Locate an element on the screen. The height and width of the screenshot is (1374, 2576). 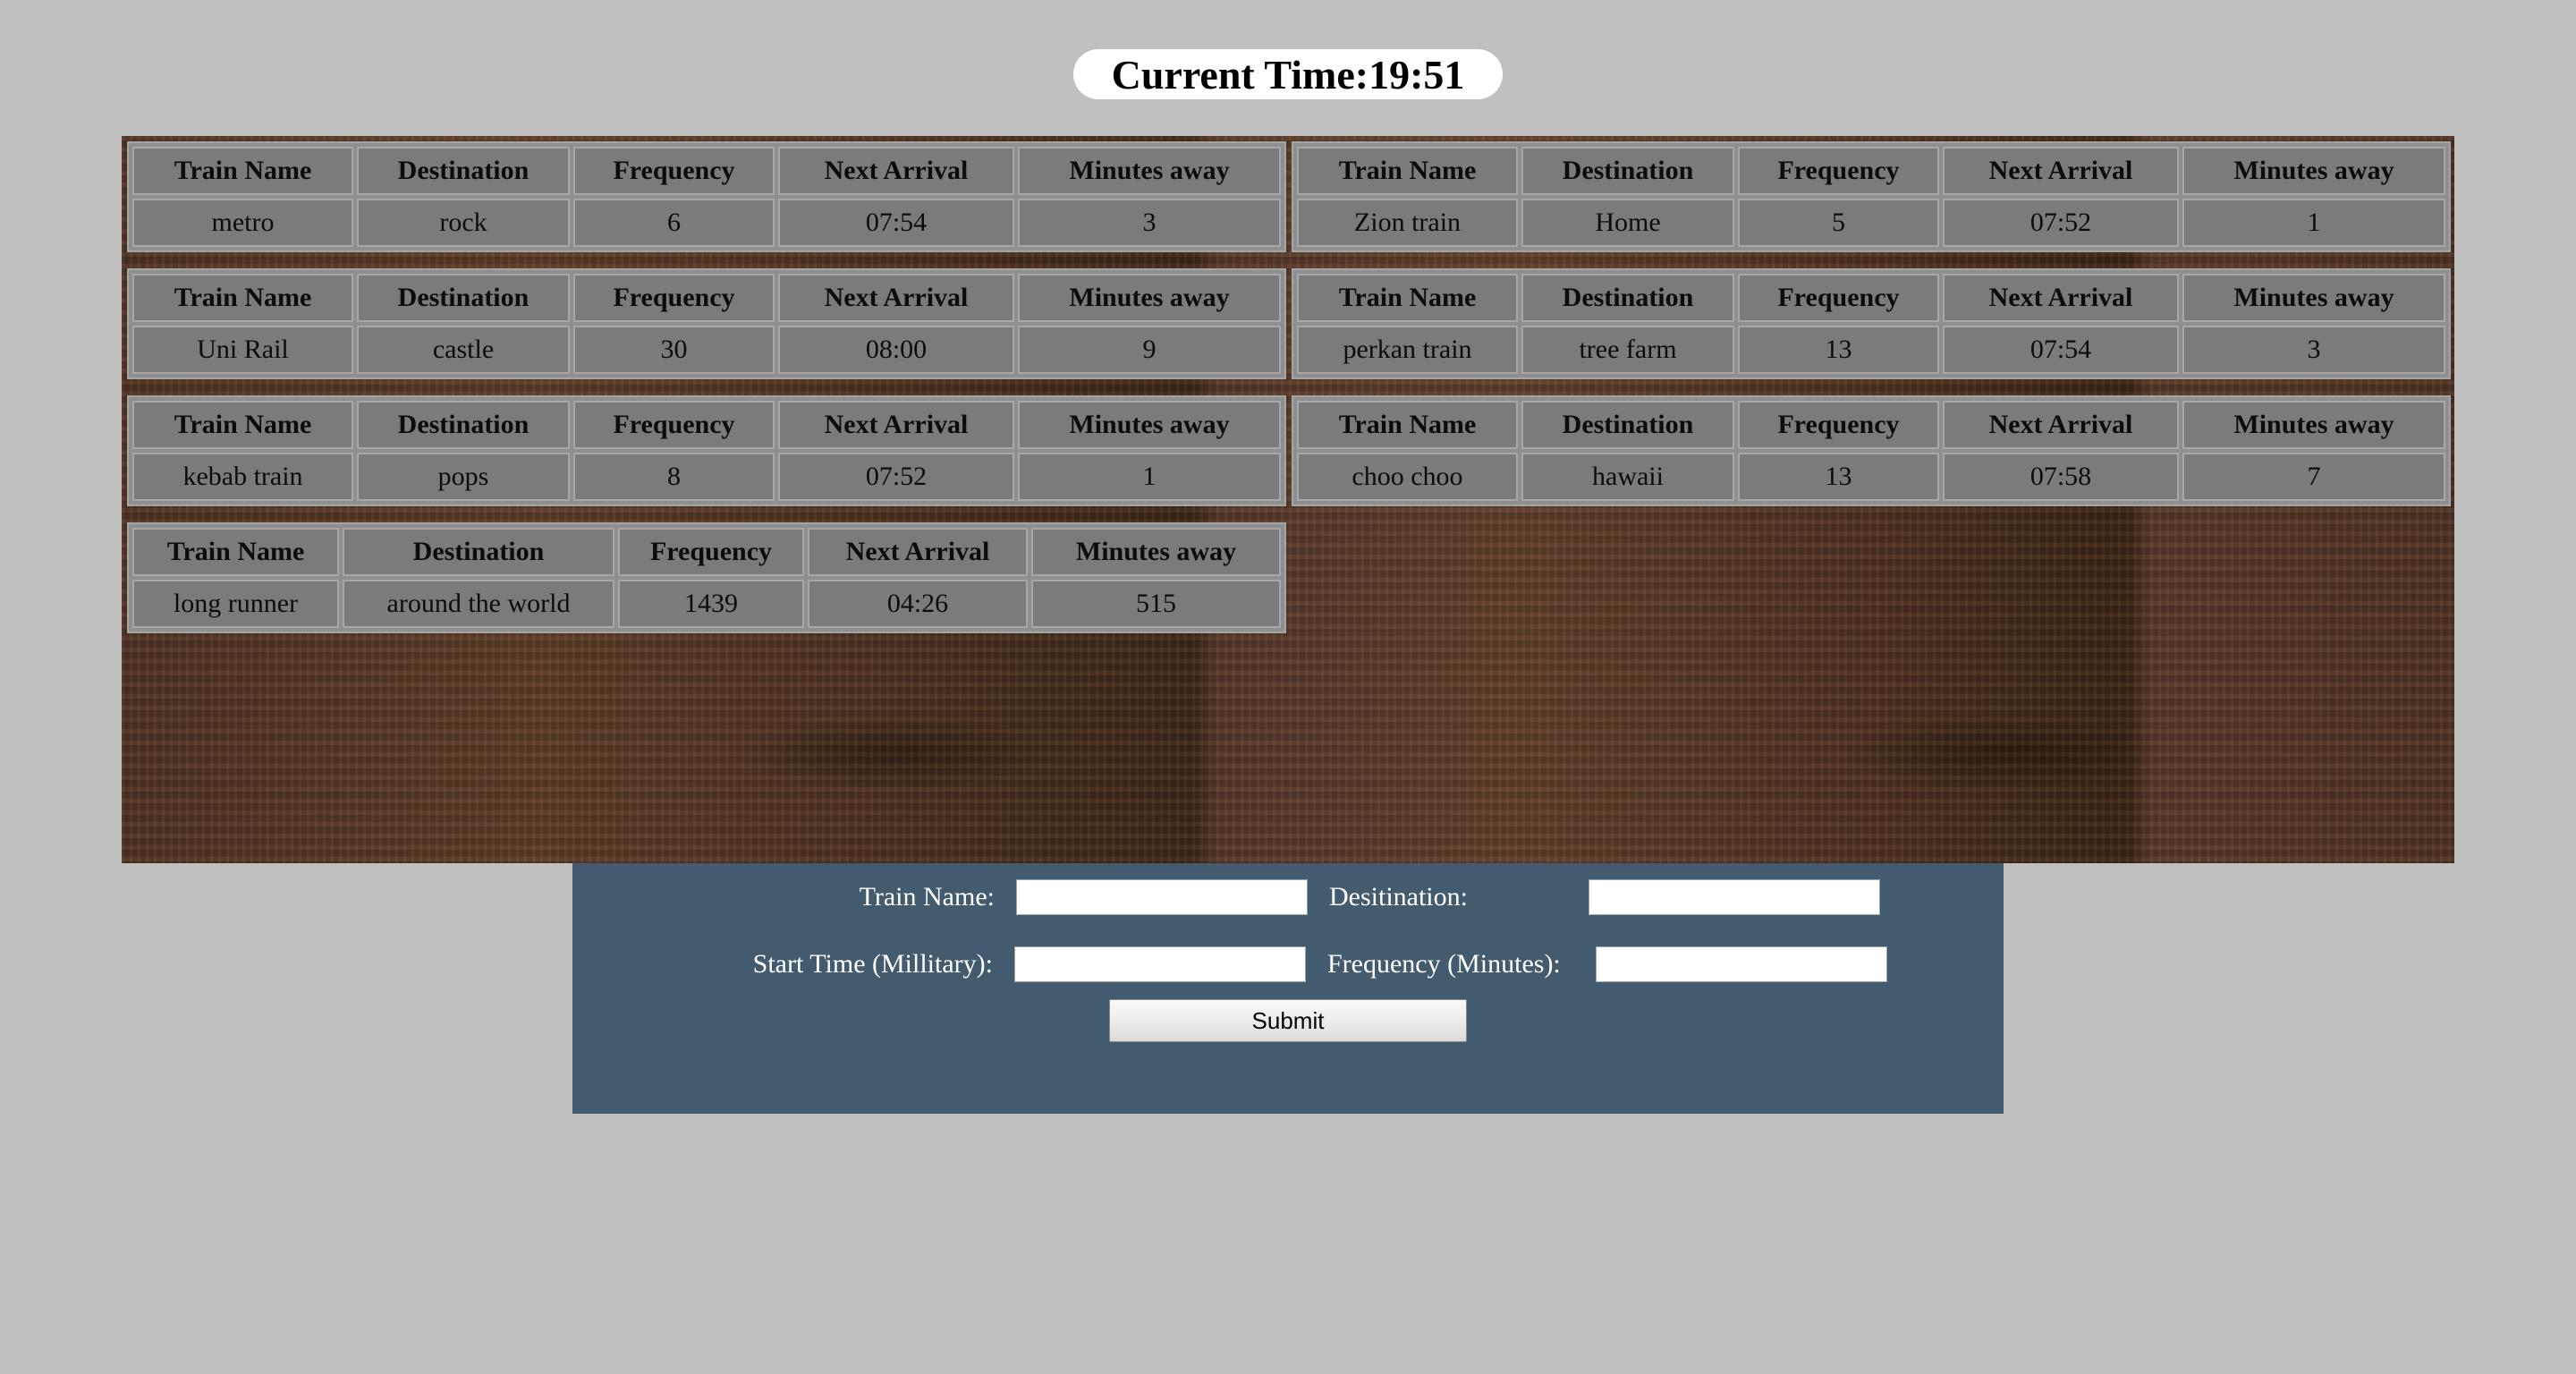
train-name-input is located at coordinates (1162, 897).